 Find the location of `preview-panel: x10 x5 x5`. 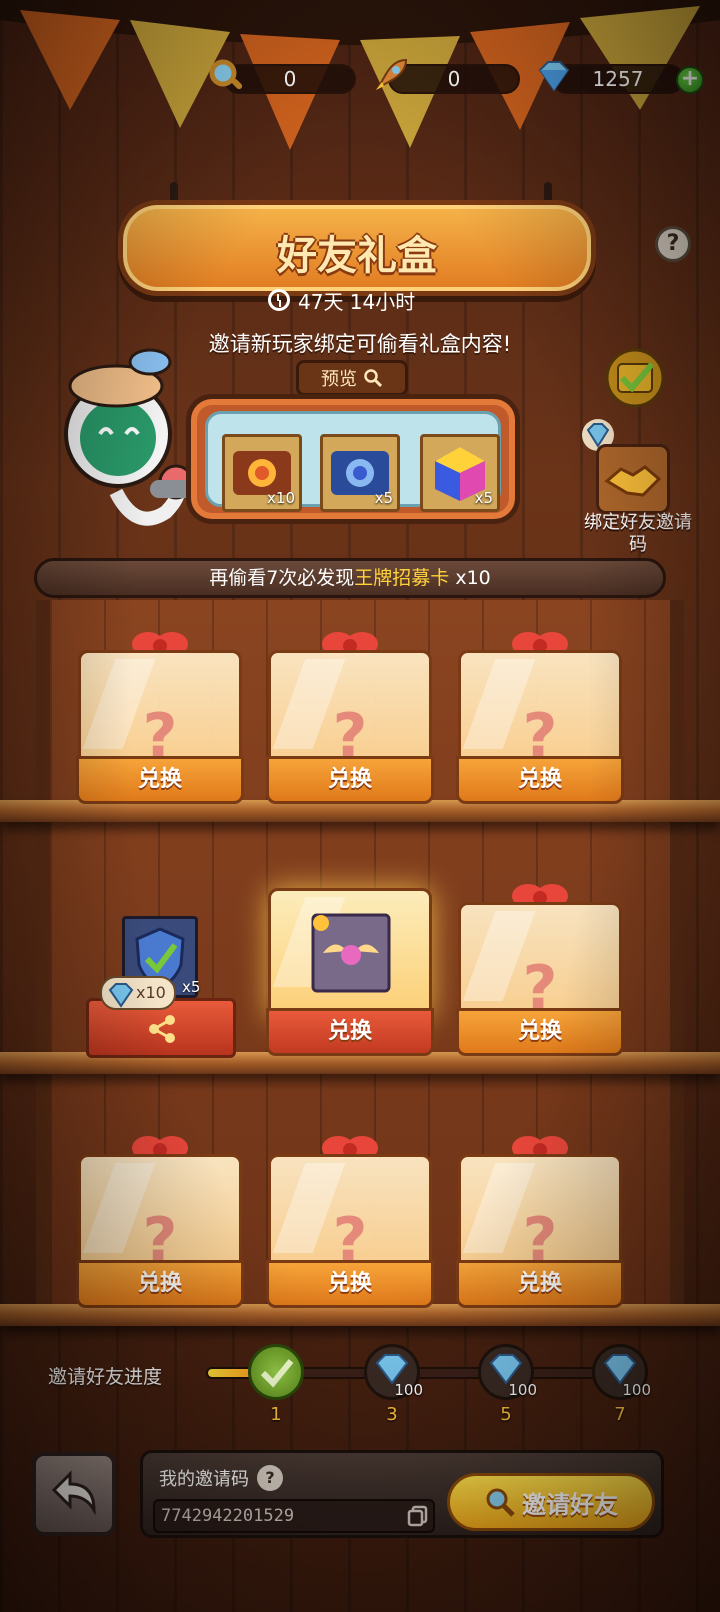

preview-panel: x10 x5 x5 is located at coordinates (353, 459).